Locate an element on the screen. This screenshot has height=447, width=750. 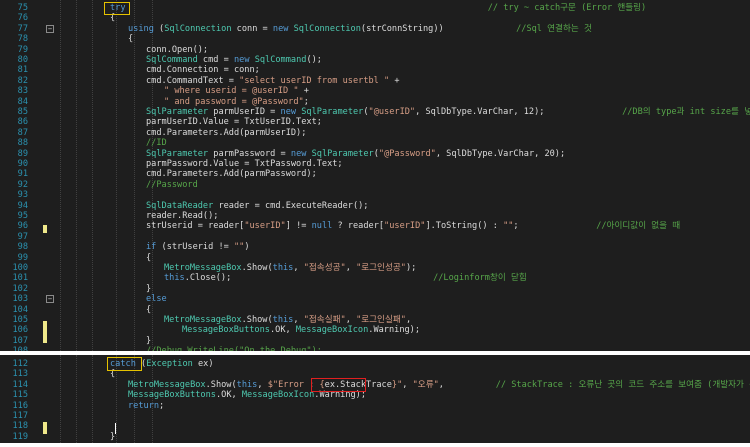
code-text: cmd.Connection = conn; is located at coordinates (203, 70).